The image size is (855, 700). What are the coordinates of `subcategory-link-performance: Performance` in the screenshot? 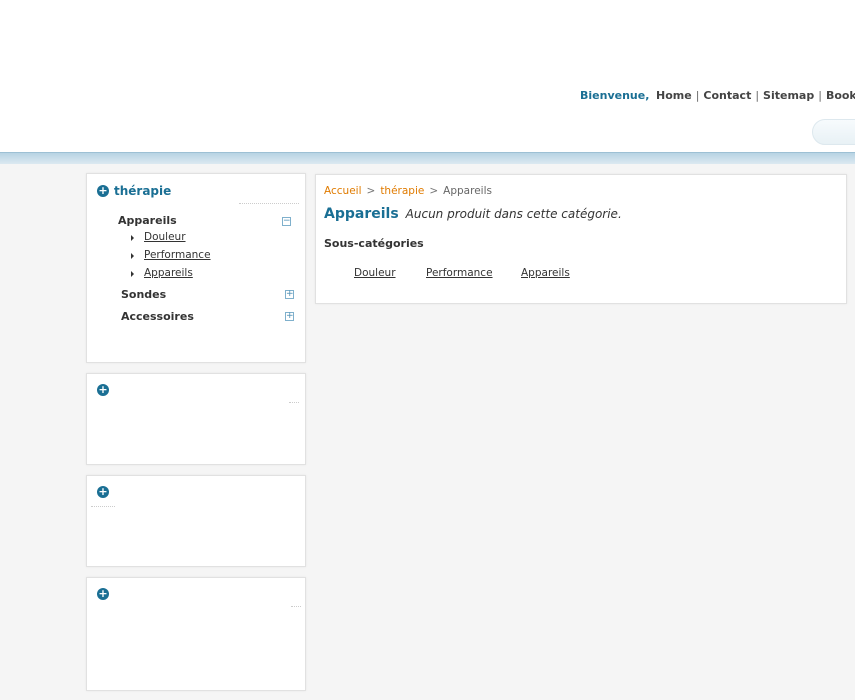 It's located at (459, 273).